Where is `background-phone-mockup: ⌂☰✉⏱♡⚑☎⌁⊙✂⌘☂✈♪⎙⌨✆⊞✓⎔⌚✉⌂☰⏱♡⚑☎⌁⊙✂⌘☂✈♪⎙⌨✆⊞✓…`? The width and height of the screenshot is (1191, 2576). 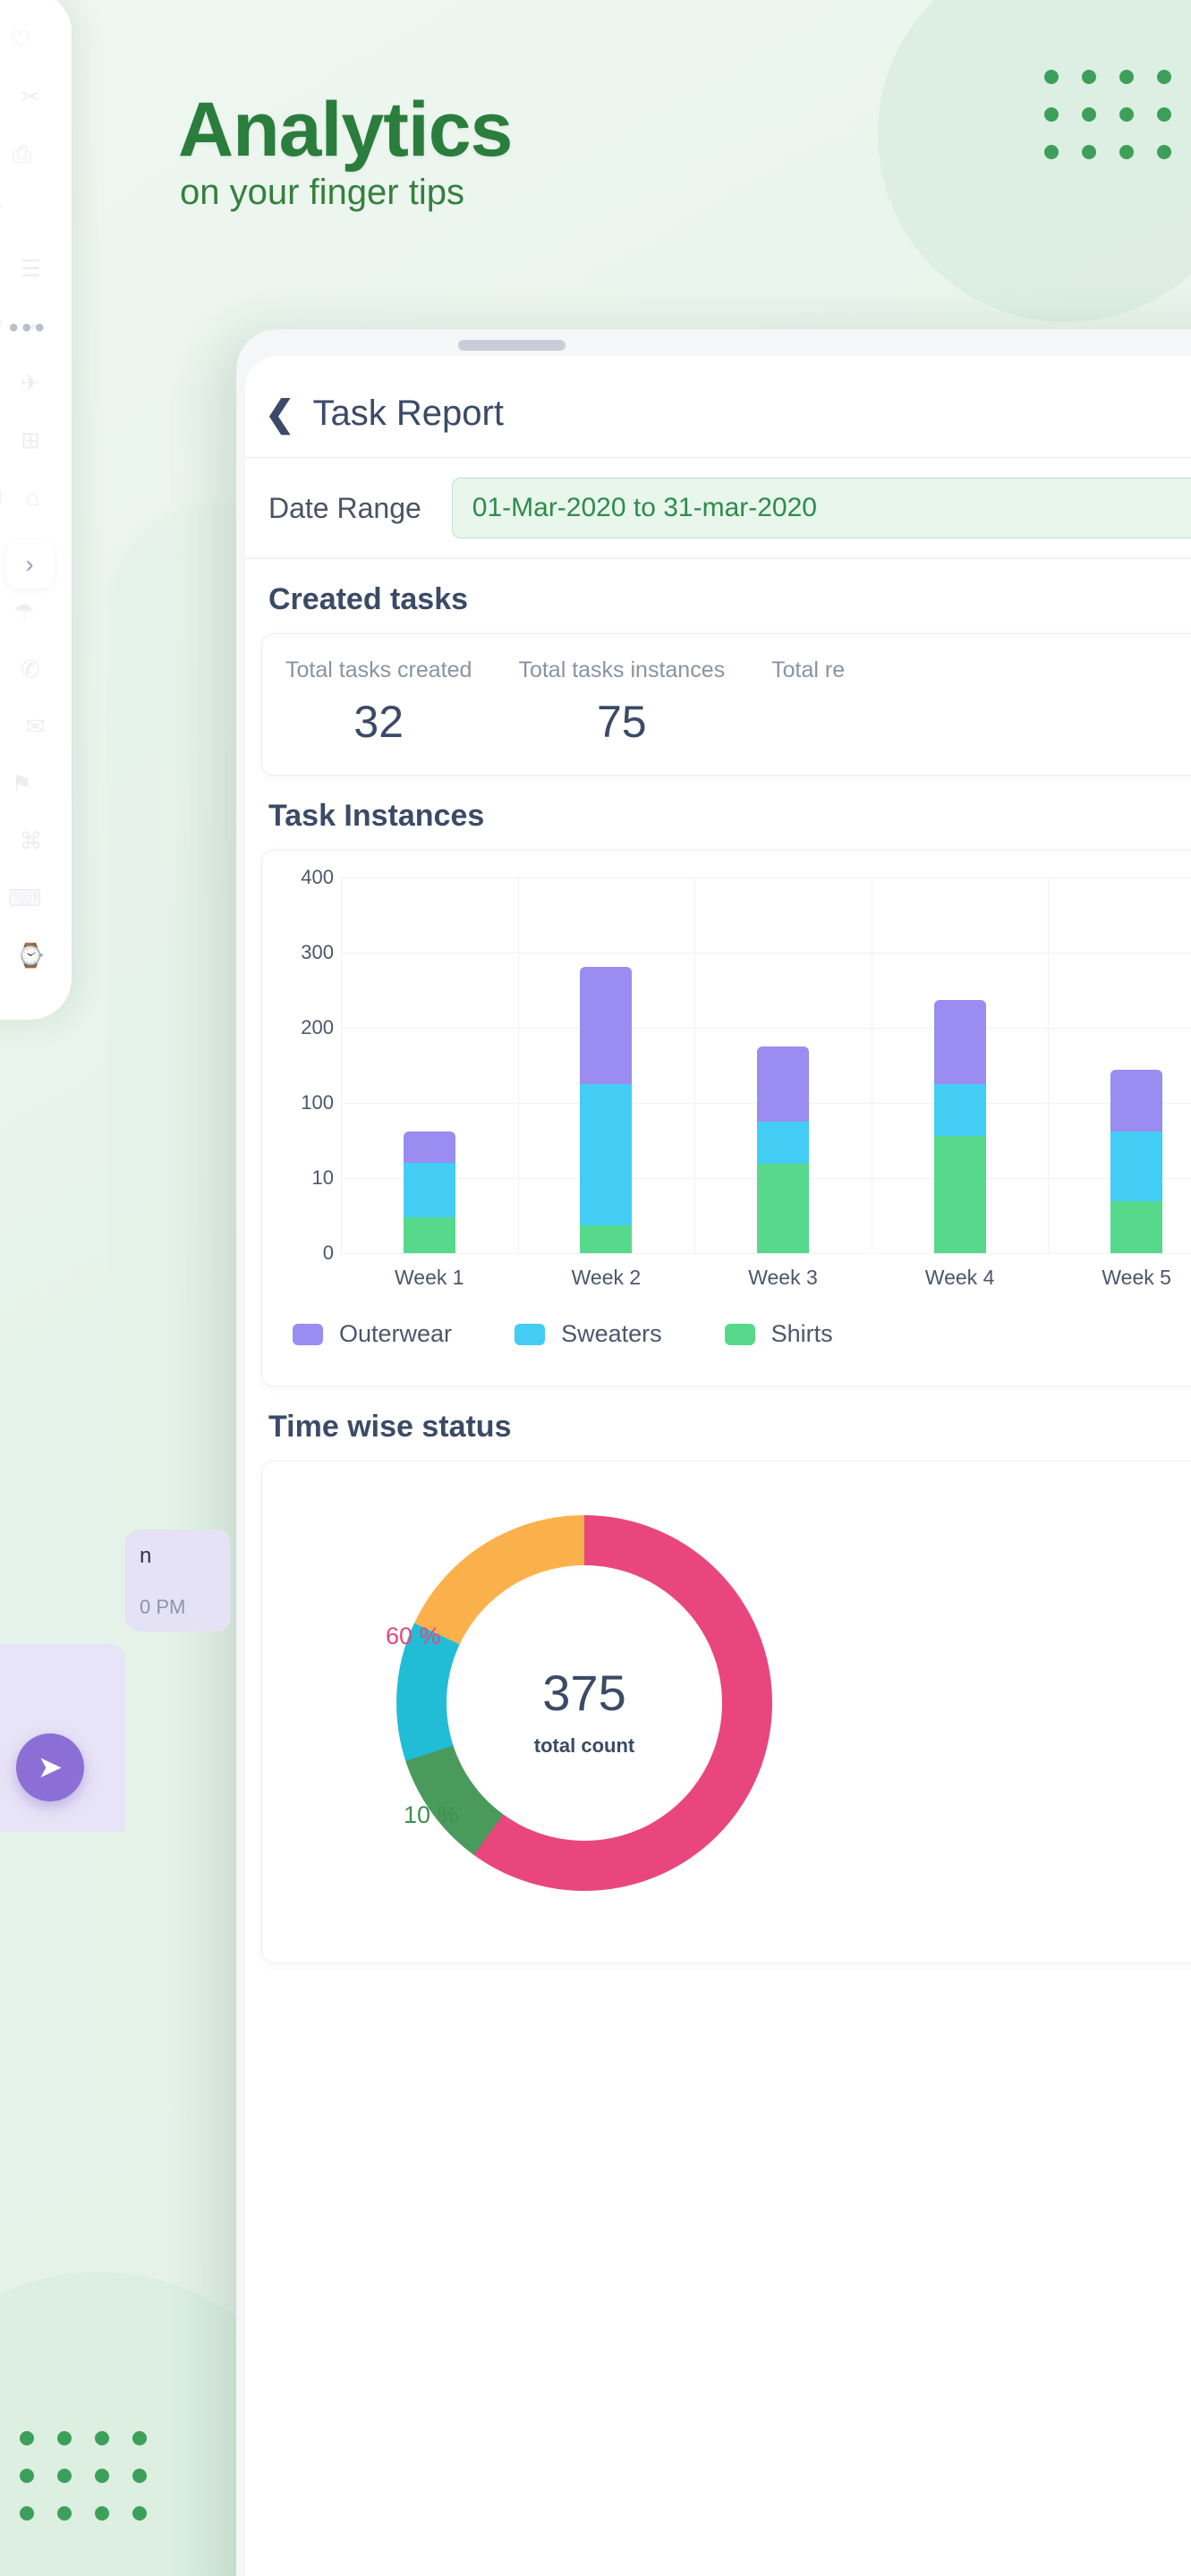 background-phone-mockup: ⌂☰✉⏱♡⚑☎⌁⊙✂⌘☂✈♪⎙⌨✆⊞✓⎔⌚✉⌂☰⏱♡⚑☎⌁⊙✂⌘☂✈♪⎙⌨✆⊞✓… is located at coordinates (36, 510).